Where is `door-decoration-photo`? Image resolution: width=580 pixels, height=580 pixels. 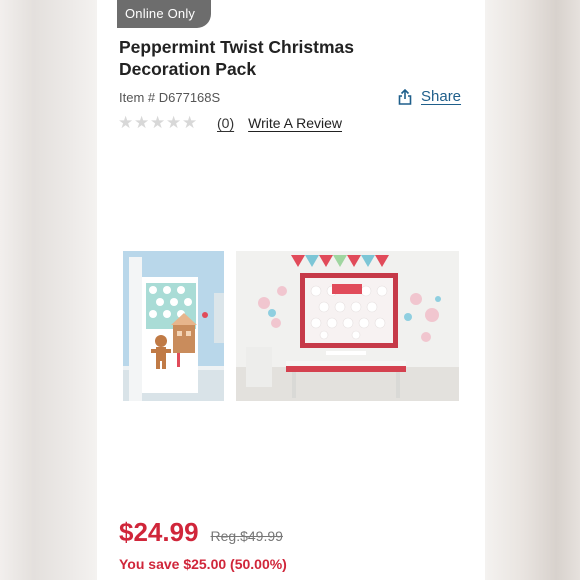 door-decoration-photo is located at coordinates (173, 326).